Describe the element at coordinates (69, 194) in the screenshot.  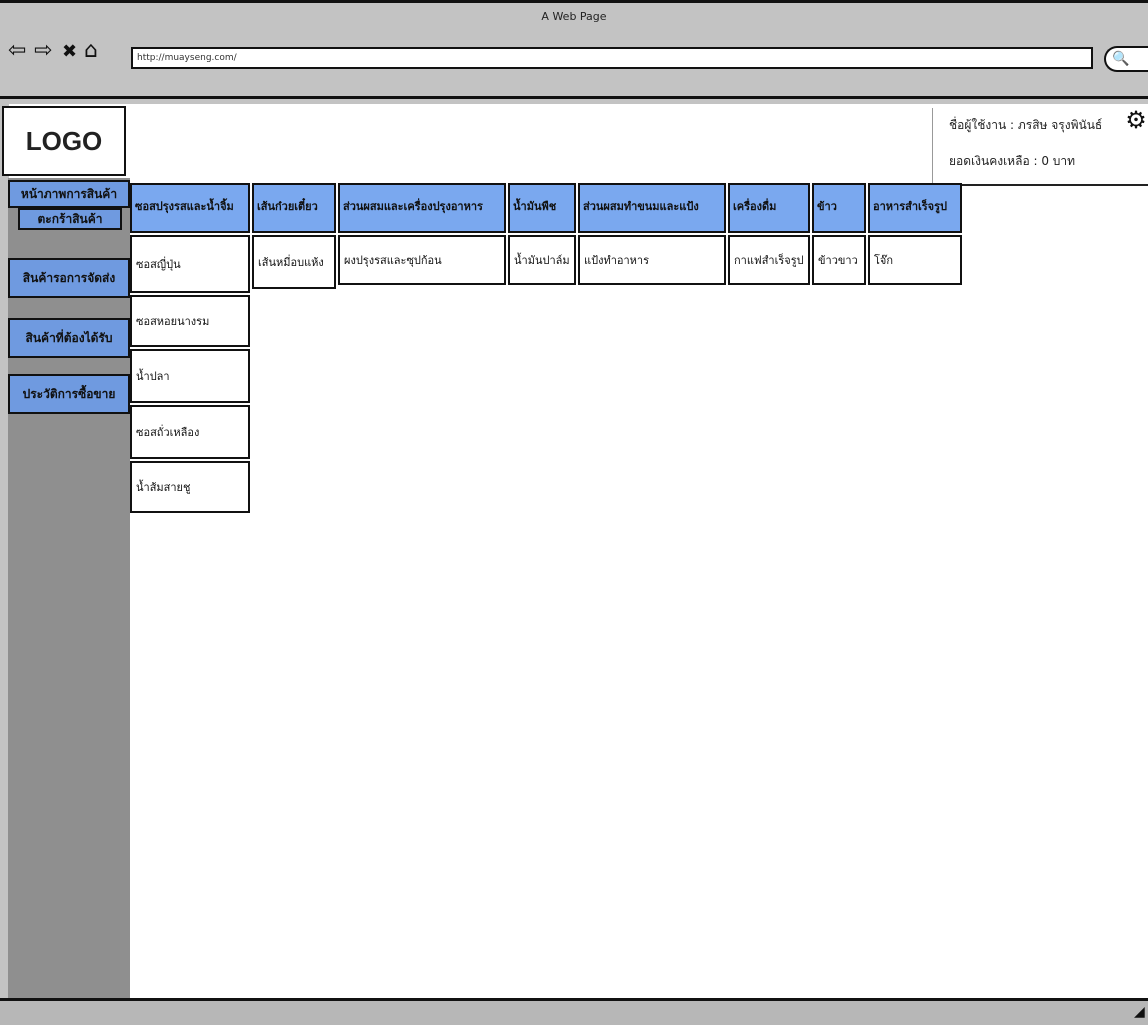
I see `sidebar-item-products: หน้าภาพการสินค้า` at that location.